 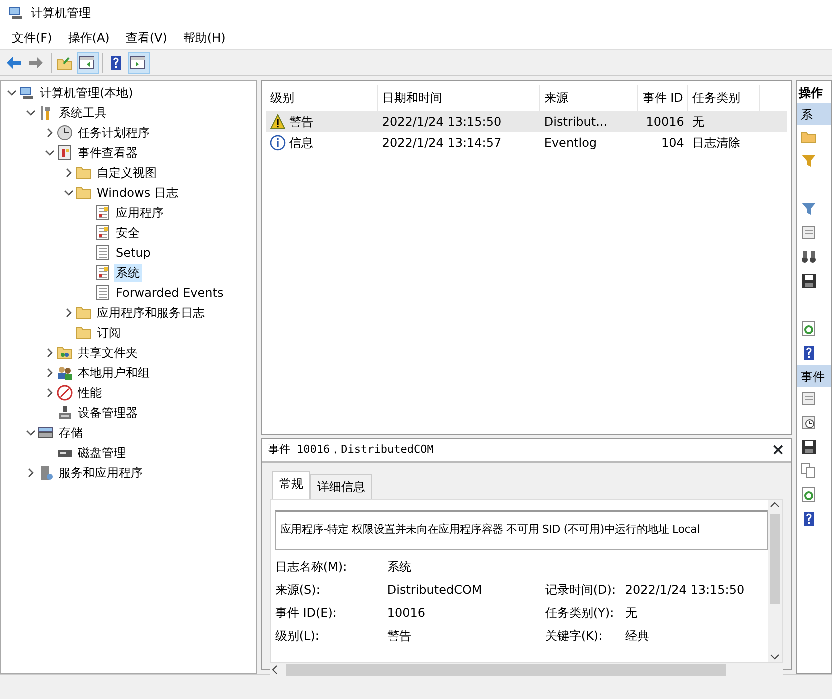 What do you see at coordinates (698, 122) in the screenshot?
I see `table-cell-text: 无` at bounding box center [698, 122].